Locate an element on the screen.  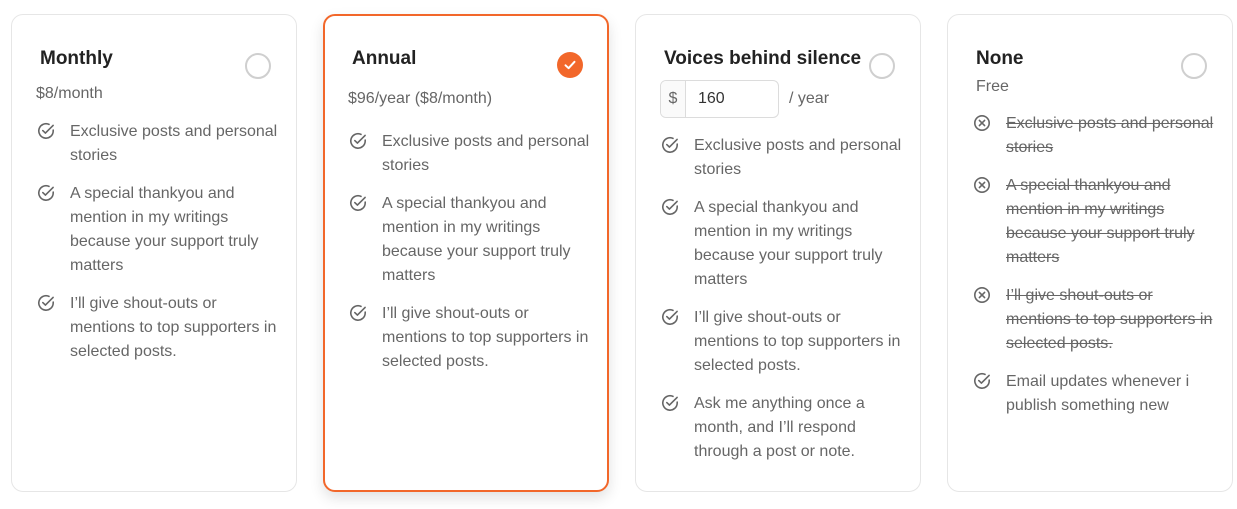
per-period-label: / year is located at coordinates (809, 98).